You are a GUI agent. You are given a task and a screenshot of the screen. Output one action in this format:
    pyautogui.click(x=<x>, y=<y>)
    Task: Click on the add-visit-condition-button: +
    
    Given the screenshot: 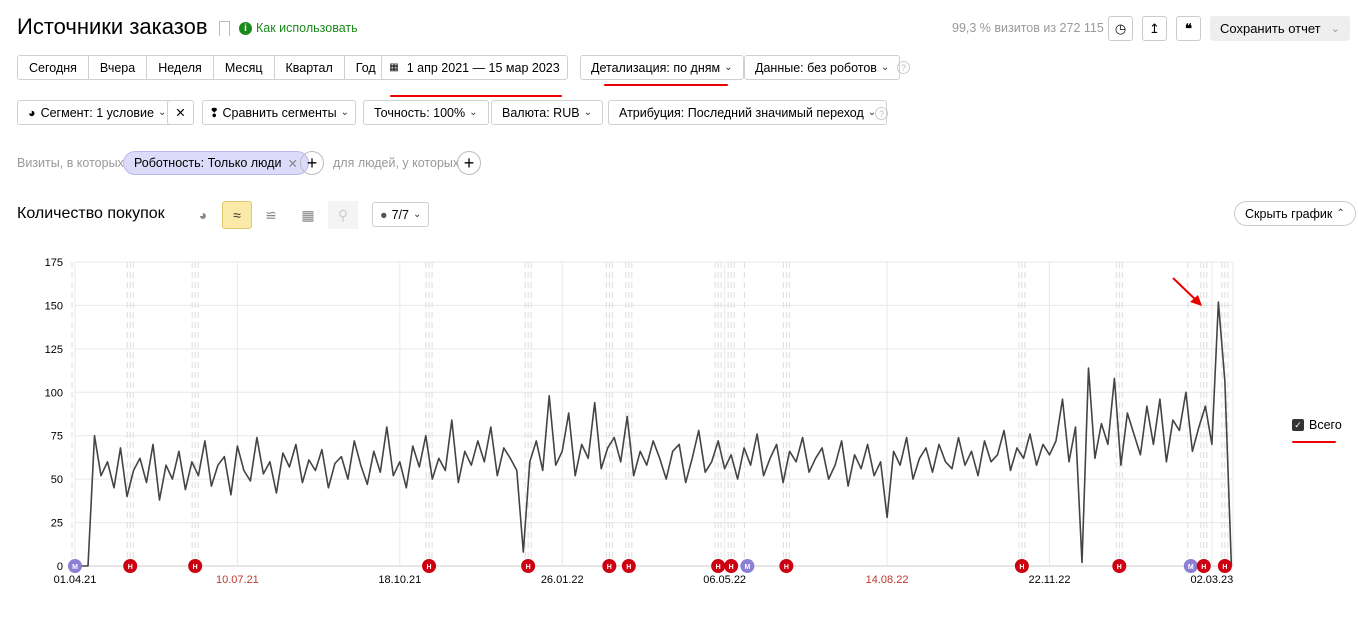 What is the action you would take?
    pyautogui.click(x=312, y=163)
    